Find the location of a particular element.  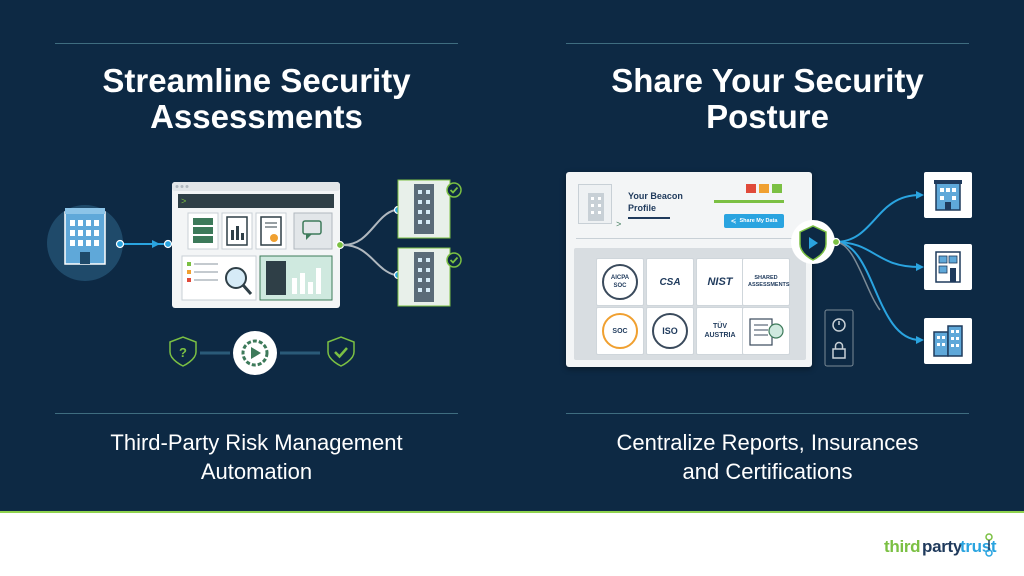

network-icon is located at coordinates (989, 545).